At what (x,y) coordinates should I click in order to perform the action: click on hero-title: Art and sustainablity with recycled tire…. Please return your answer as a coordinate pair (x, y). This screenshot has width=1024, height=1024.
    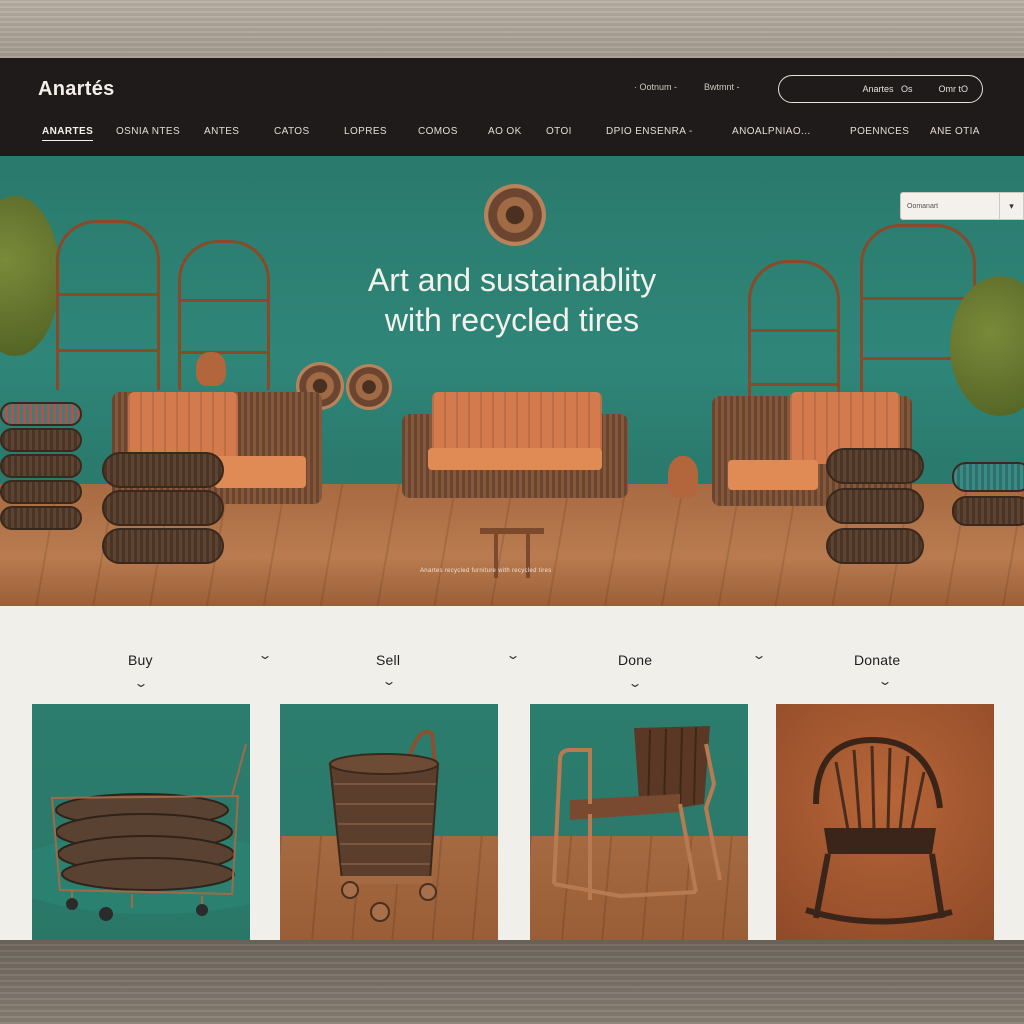
    Looking at the image, I should click on (512, 300).